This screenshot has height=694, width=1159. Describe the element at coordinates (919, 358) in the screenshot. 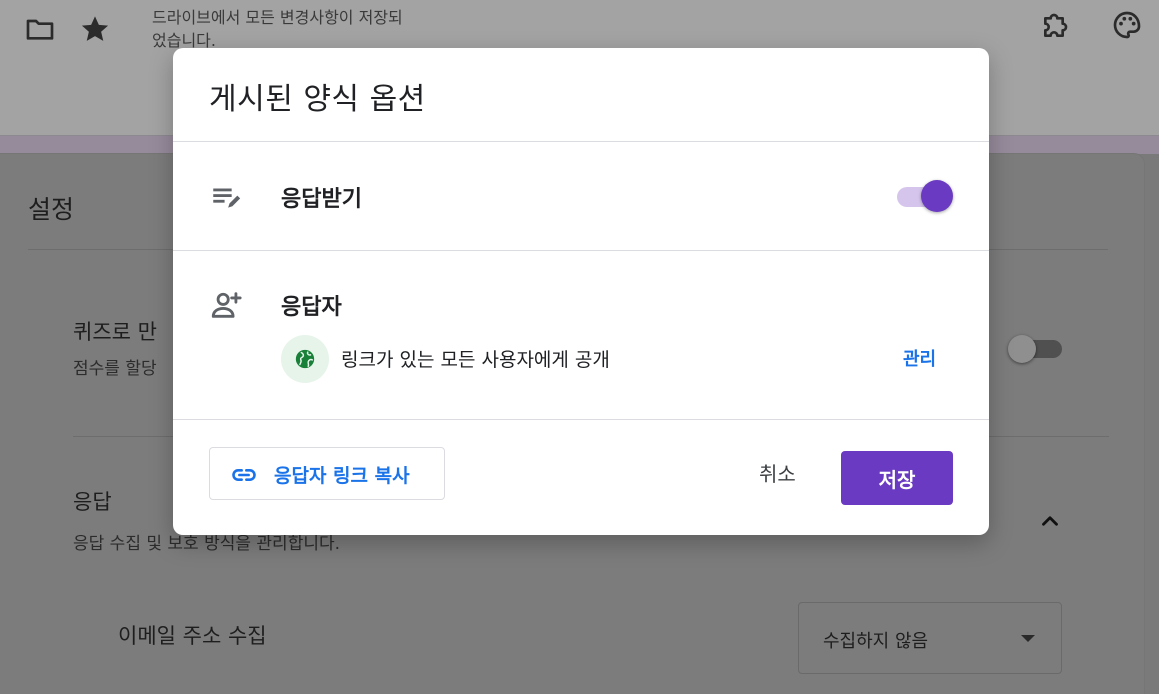

I see `manage-link: 관리` at that location.